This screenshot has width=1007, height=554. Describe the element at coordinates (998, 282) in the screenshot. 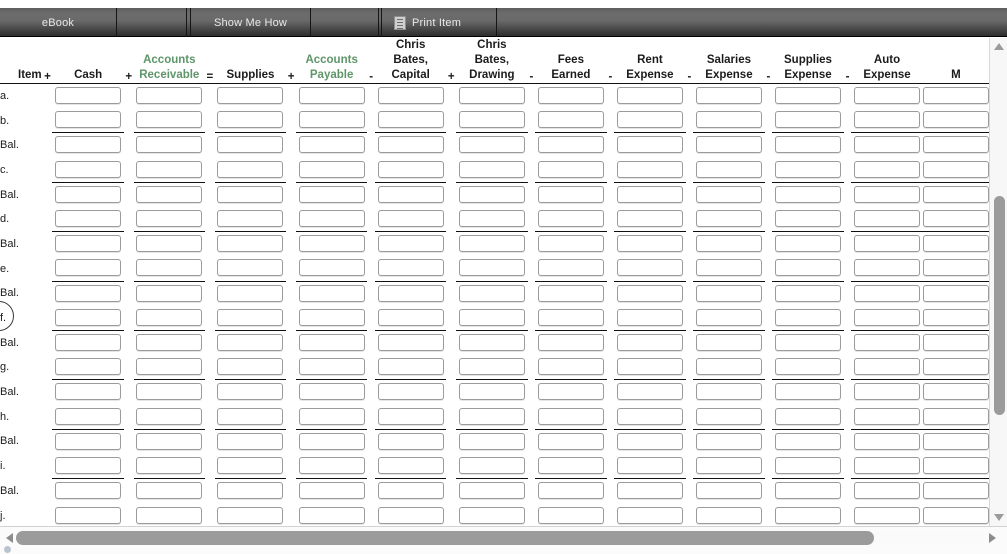

I see `vertical-scrollbar` at that location.